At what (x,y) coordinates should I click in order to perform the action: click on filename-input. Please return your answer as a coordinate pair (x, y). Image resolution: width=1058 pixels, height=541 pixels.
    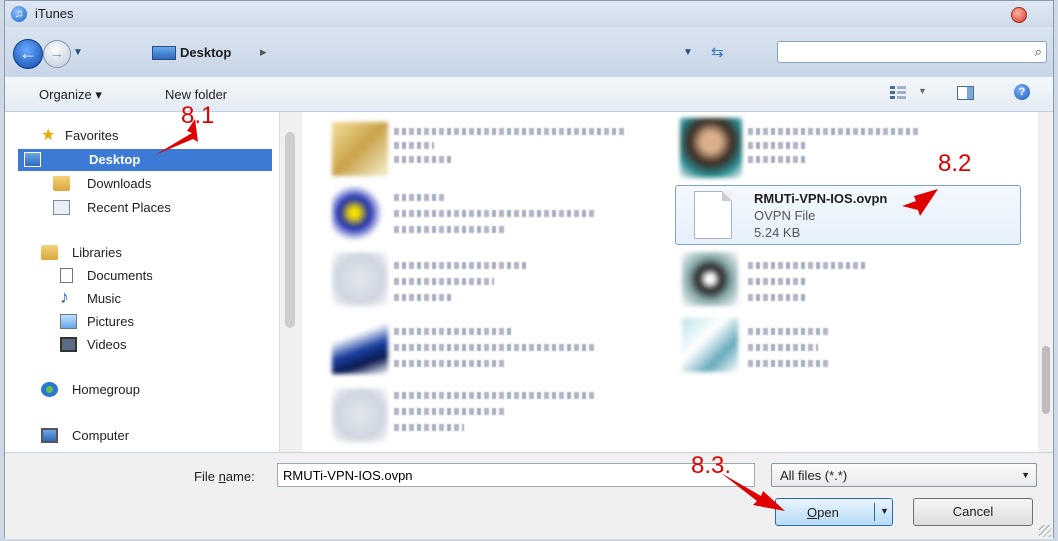
    Looking at the image, I should click on (516, 475).